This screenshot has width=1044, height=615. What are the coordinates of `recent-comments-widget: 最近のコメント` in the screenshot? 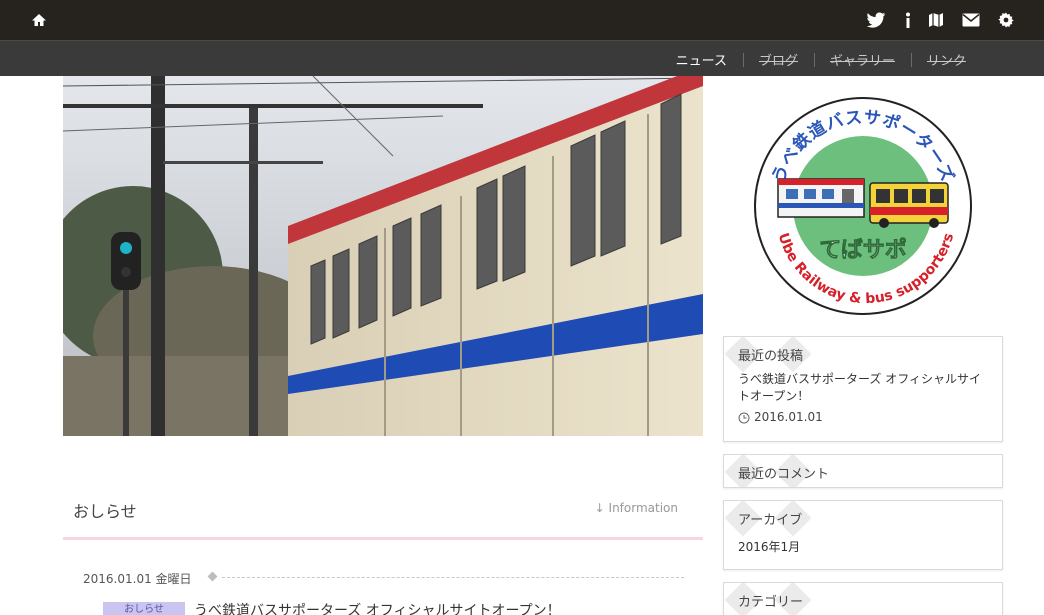 It's located at (863, 471).